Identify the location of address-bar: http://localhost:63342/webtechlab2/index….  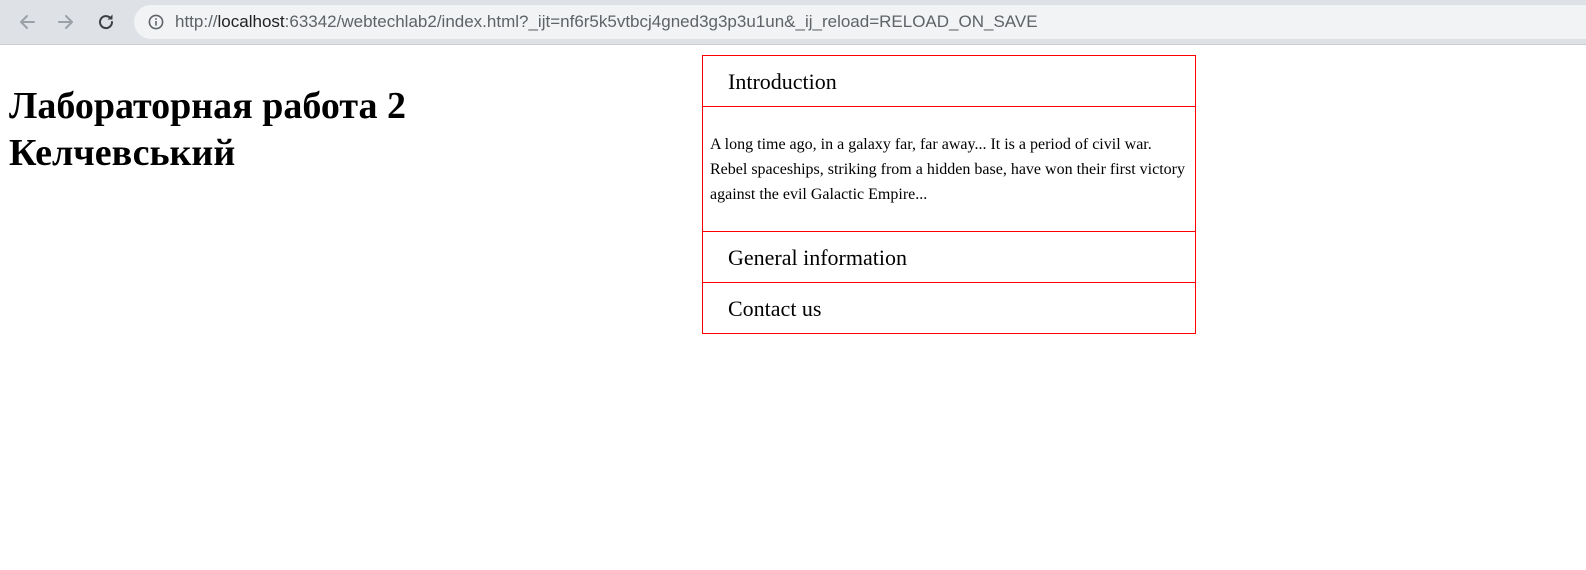
(860, 22).